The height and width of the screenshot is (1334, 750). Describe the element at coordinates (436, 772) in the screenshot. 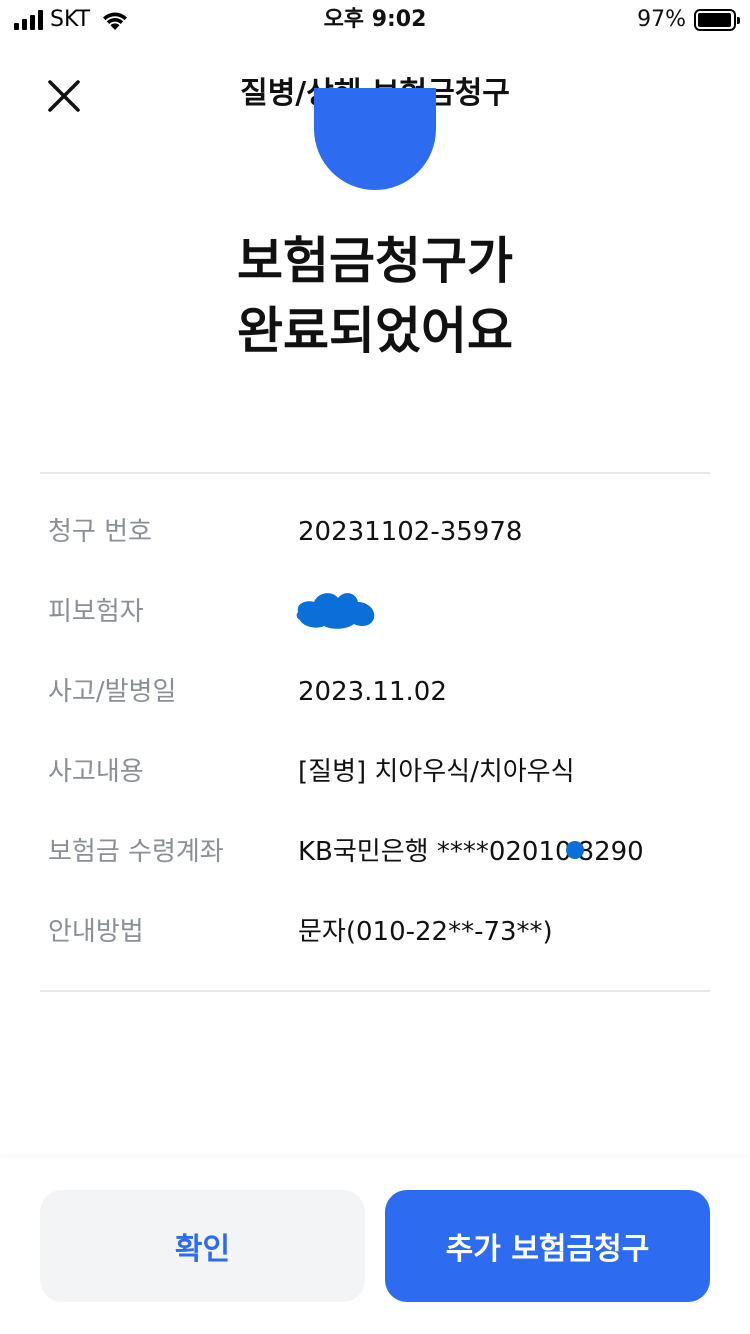

I see `detail-value: [질병] 치아우식/치아우식` at that location.